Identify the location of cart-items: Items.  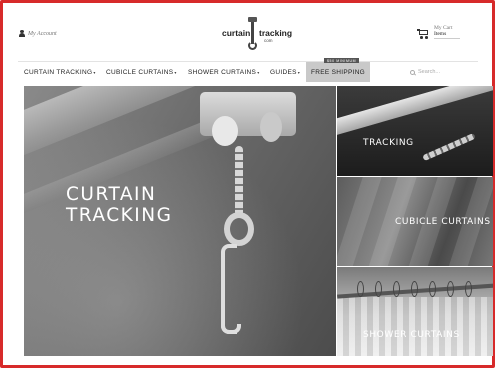
(447, 35).